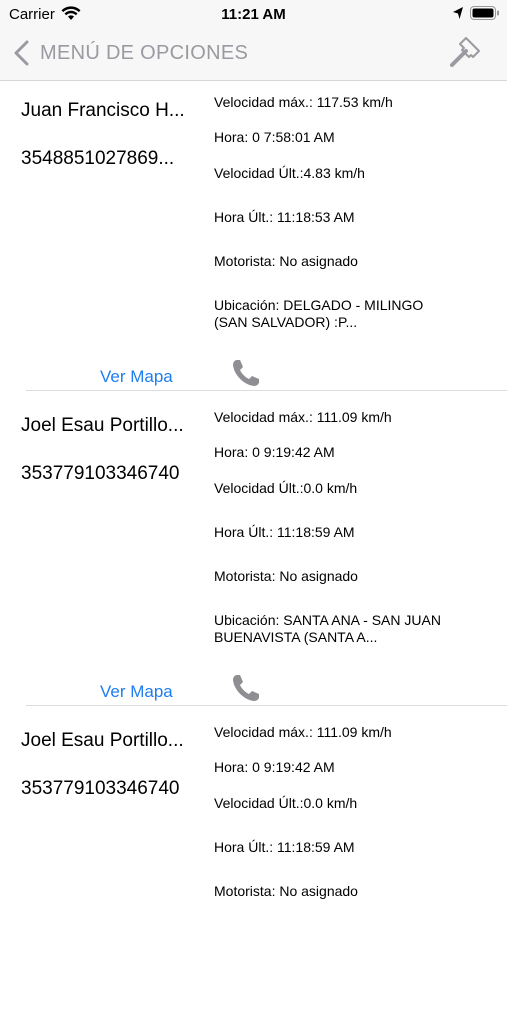 This screenshot has width=507, height=1026. What do you see at coordinates (284, 217) in the screenshot?
I see `last-time: Hora Últ.: 11:18:53 AM` at bounding box center [284, 217].